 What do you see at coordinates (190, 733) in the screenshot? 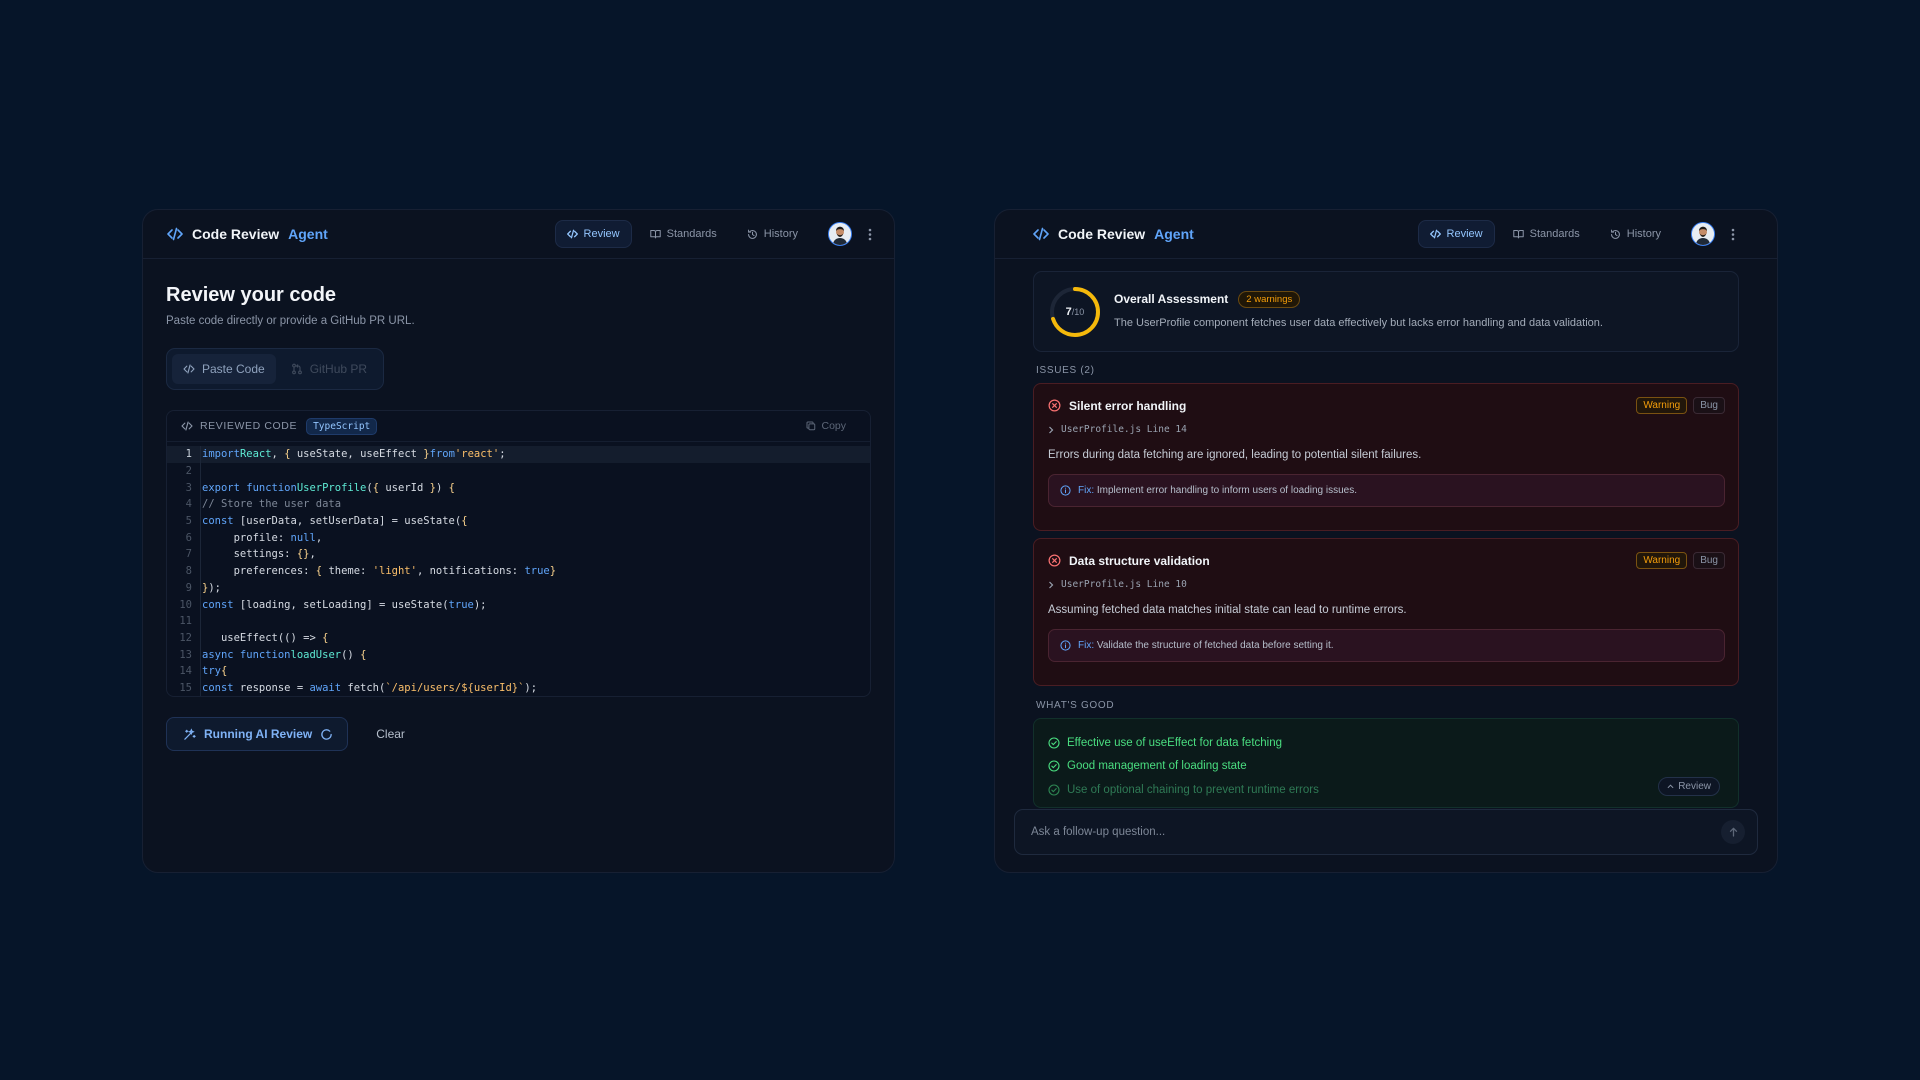
I see `sparkle-icon` at bounding box center [190, 733].